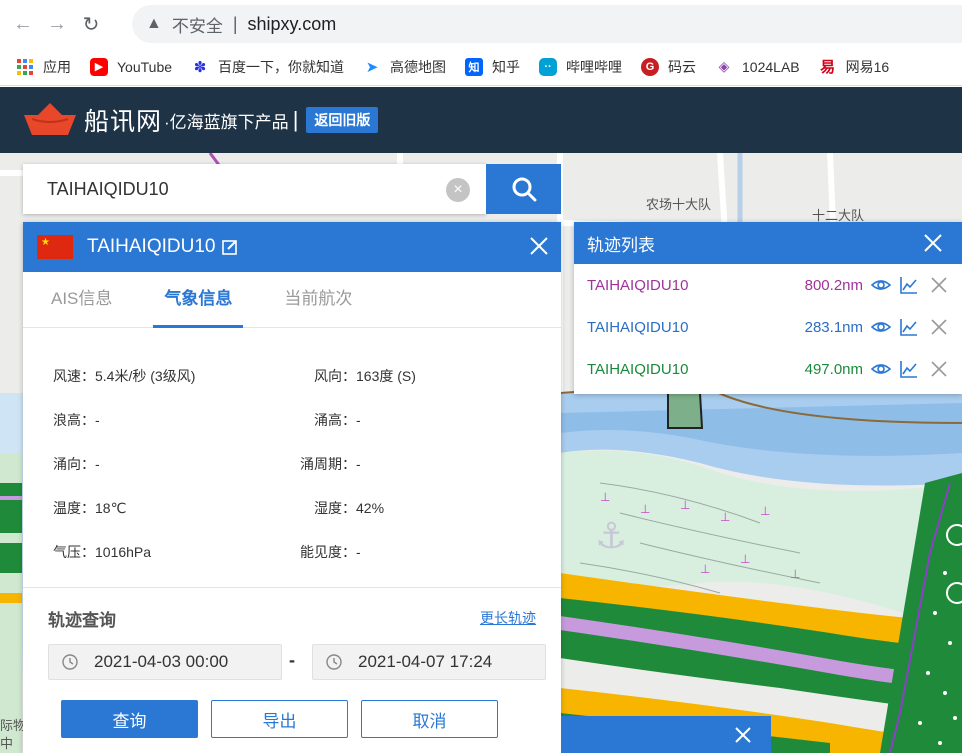 This screenshot has height=753, width=962. What do you see at coordinates (23, 24) in the screenshot?
I see `back-arrow-icon: ←` at bounding box center [23, 24].